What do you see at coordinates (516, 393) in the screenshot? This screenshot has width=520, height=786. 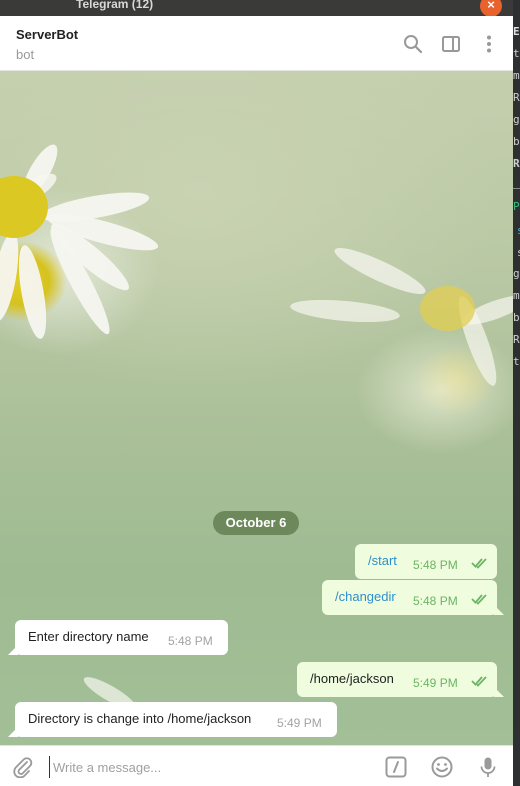 I see `background-window-strip: ED to m RI g be RE Pi s s g m be RI to` at bounding box center [516, 393].